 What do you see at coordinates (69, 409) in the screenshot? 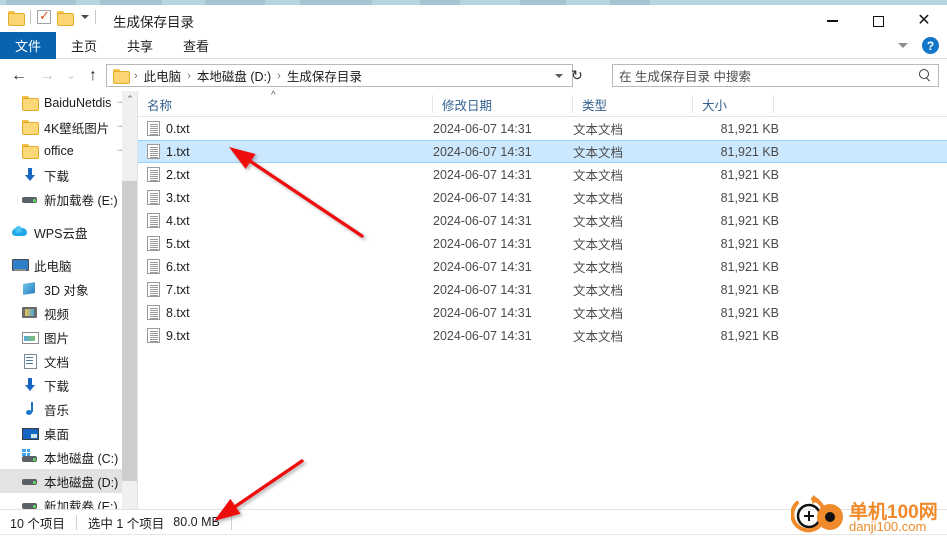
I see `sidebar-item-12: 音乐` at bounding box center [69, 409].